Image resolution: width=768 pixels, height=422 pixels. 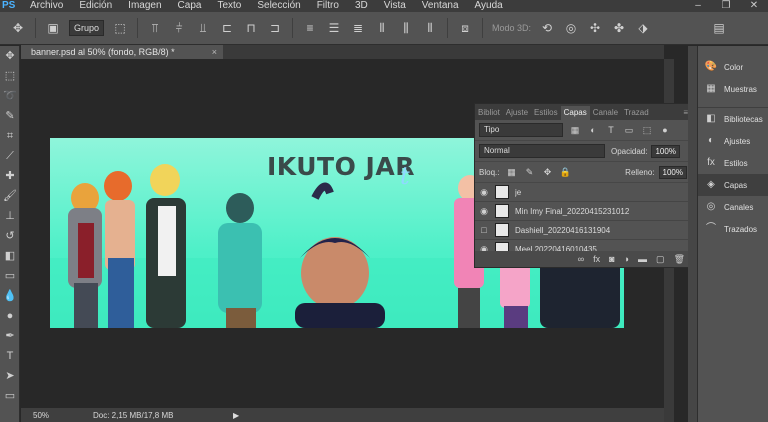 What do you see at coordinates (672, 172) in the screenshot?
I see `fill-input: 100%` at bounding box center [672, 172].